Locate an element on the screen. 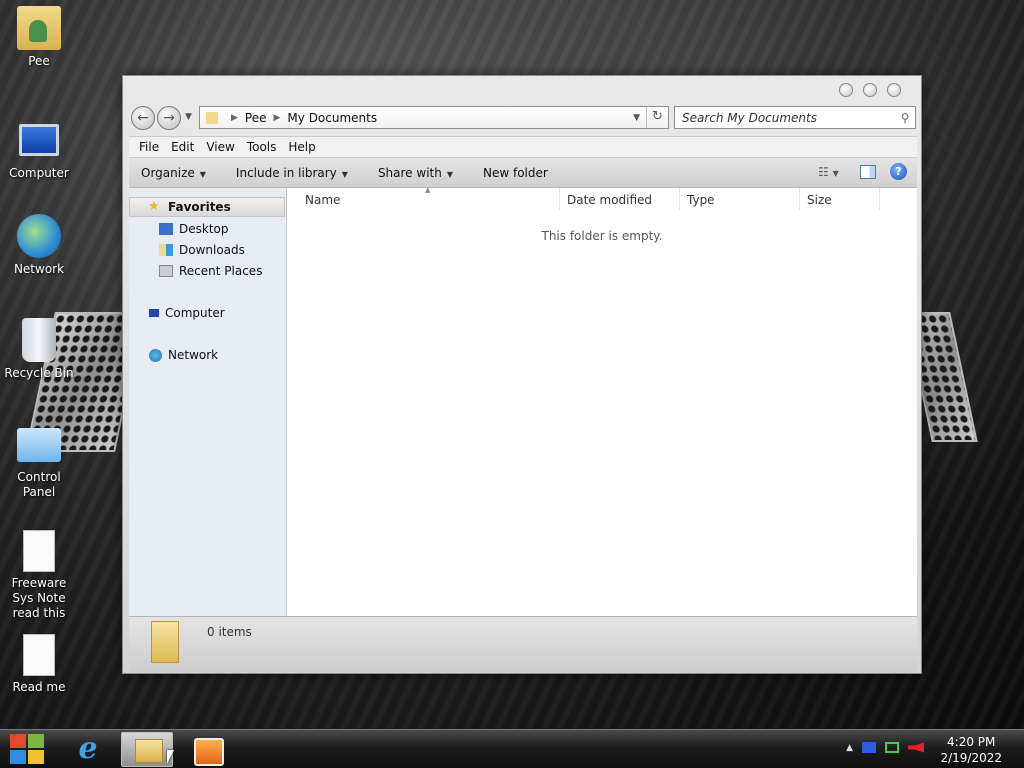 This screenshot has height=768, width=1024. column-size: Size is located at coordinates (819, 200).